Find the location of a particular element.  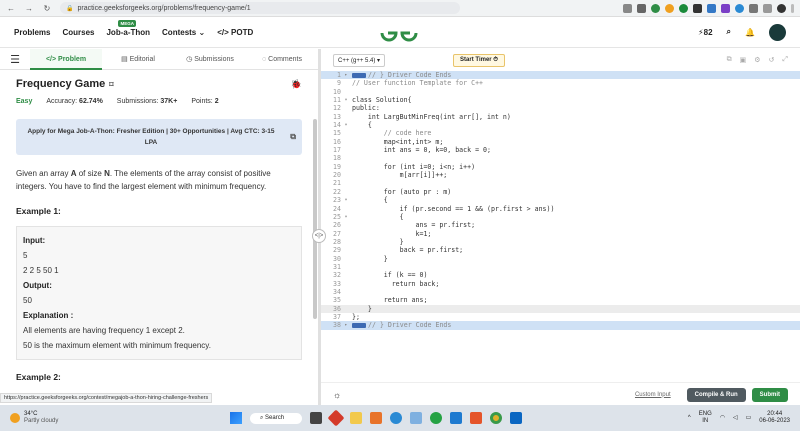

code-line: 35 return ans; is located at coordinates (560, 300).